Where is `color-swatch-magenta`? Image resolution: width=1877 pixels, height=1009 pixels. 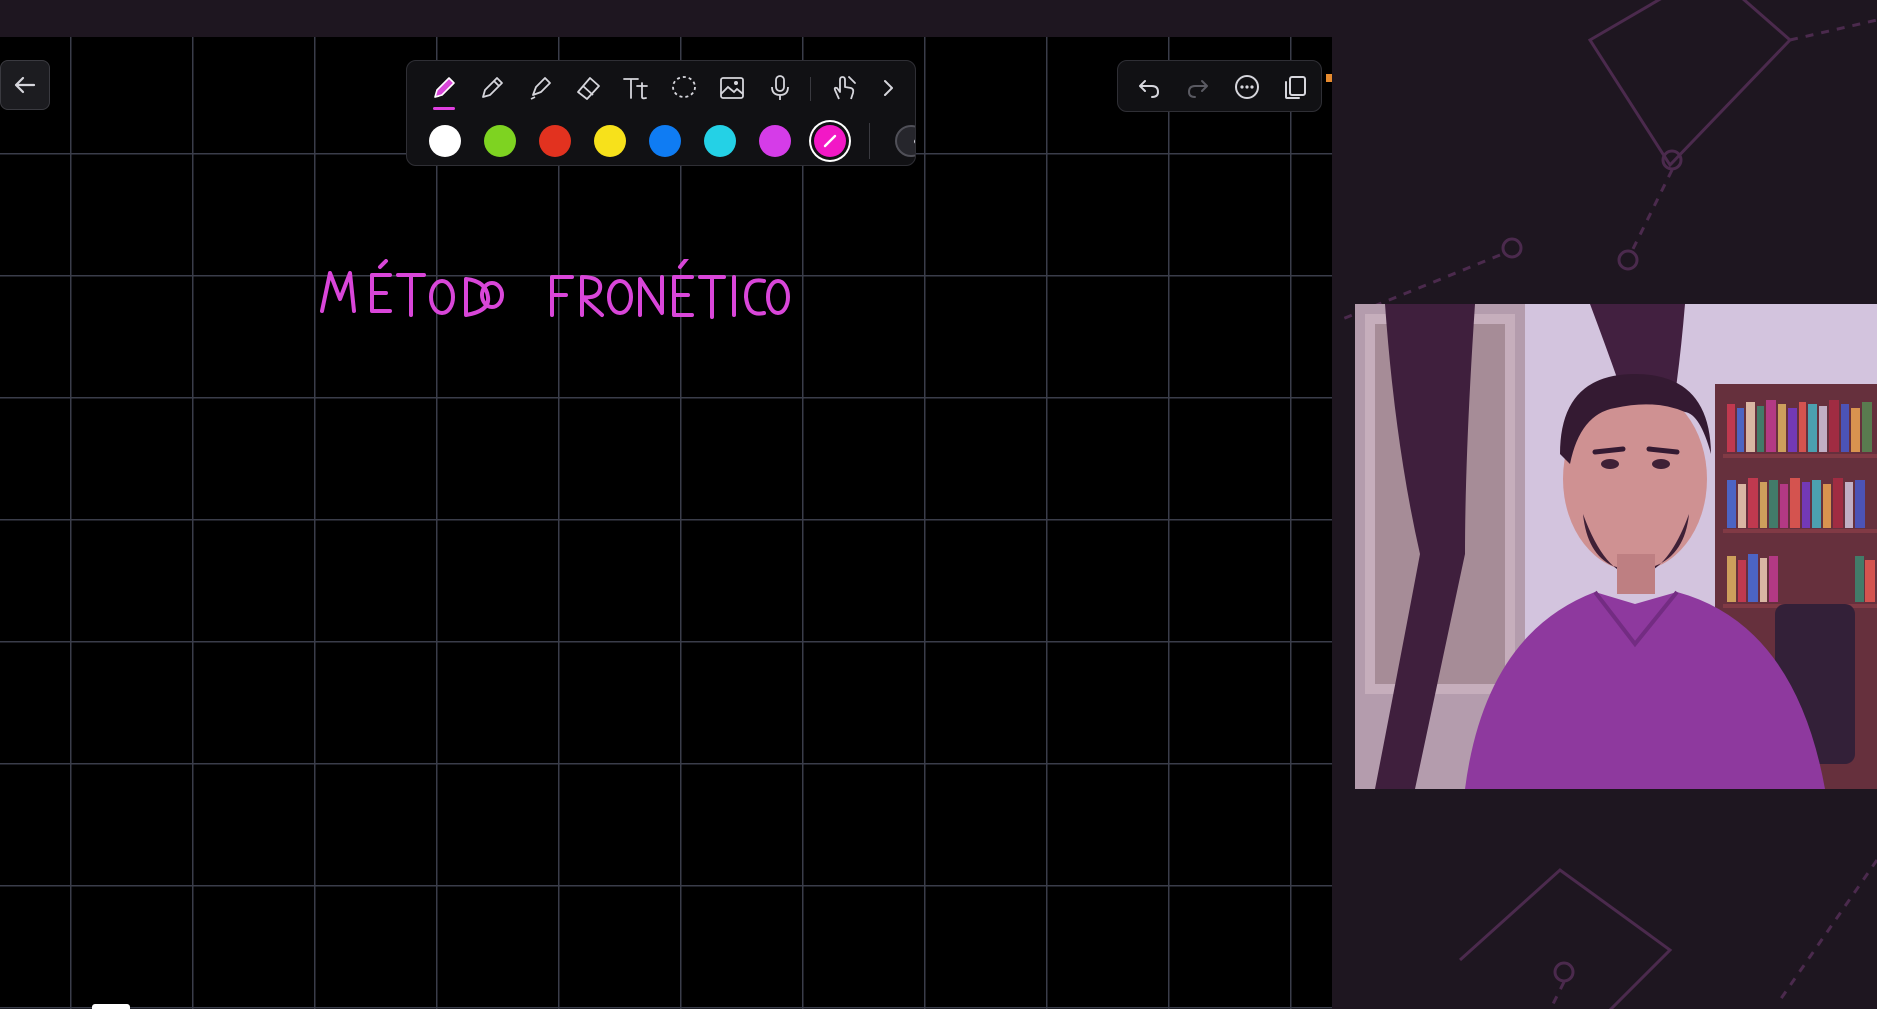
color-swatch-magenta is located at coordinates (830, 141).